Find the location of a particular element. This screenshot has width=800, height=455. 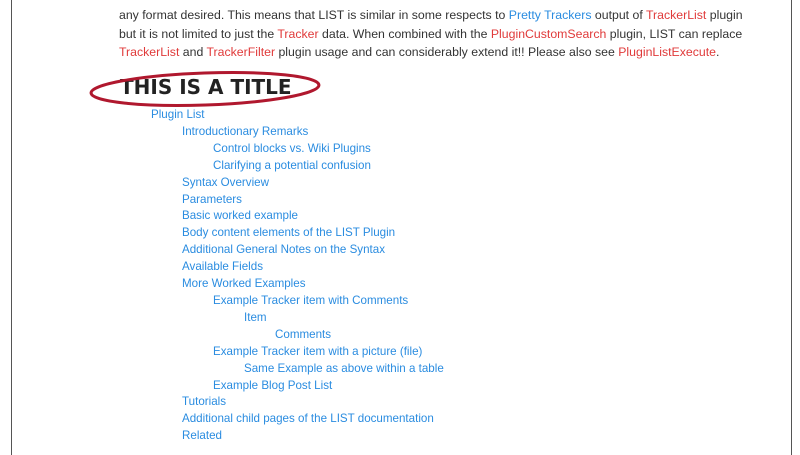

toc-link: Related is located at coordinates (222, 436).